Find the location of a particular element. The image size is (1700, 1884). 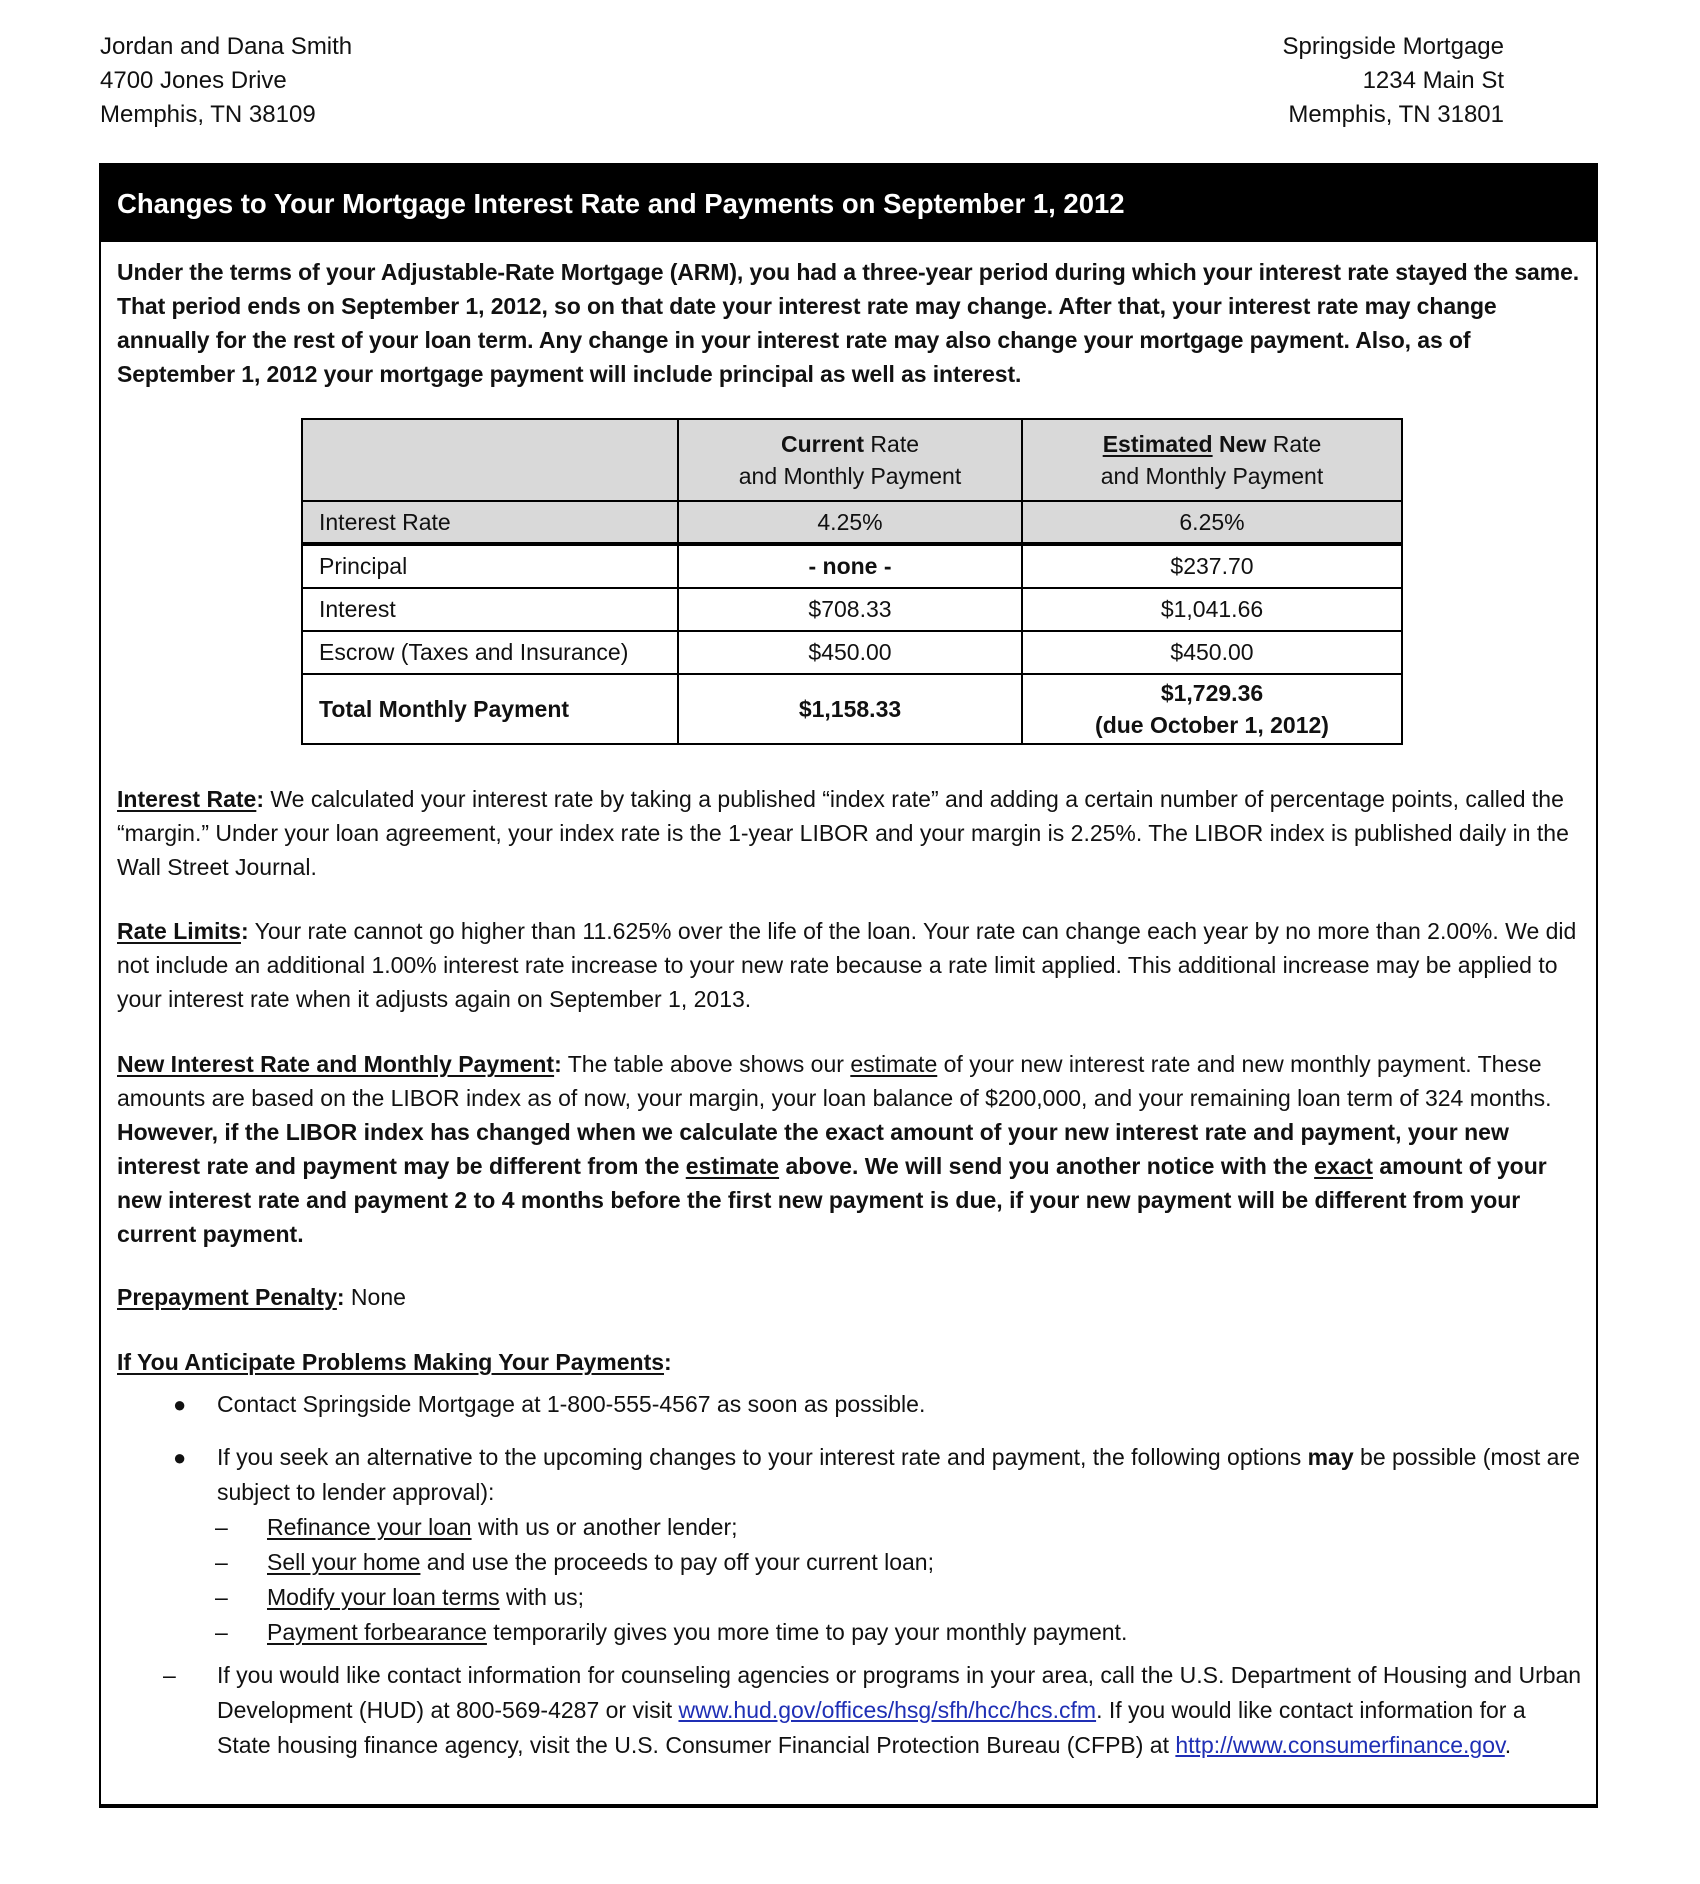

new-total: $1,729.36 (due October 1, 2012) is located at coordinates (1212, 709).